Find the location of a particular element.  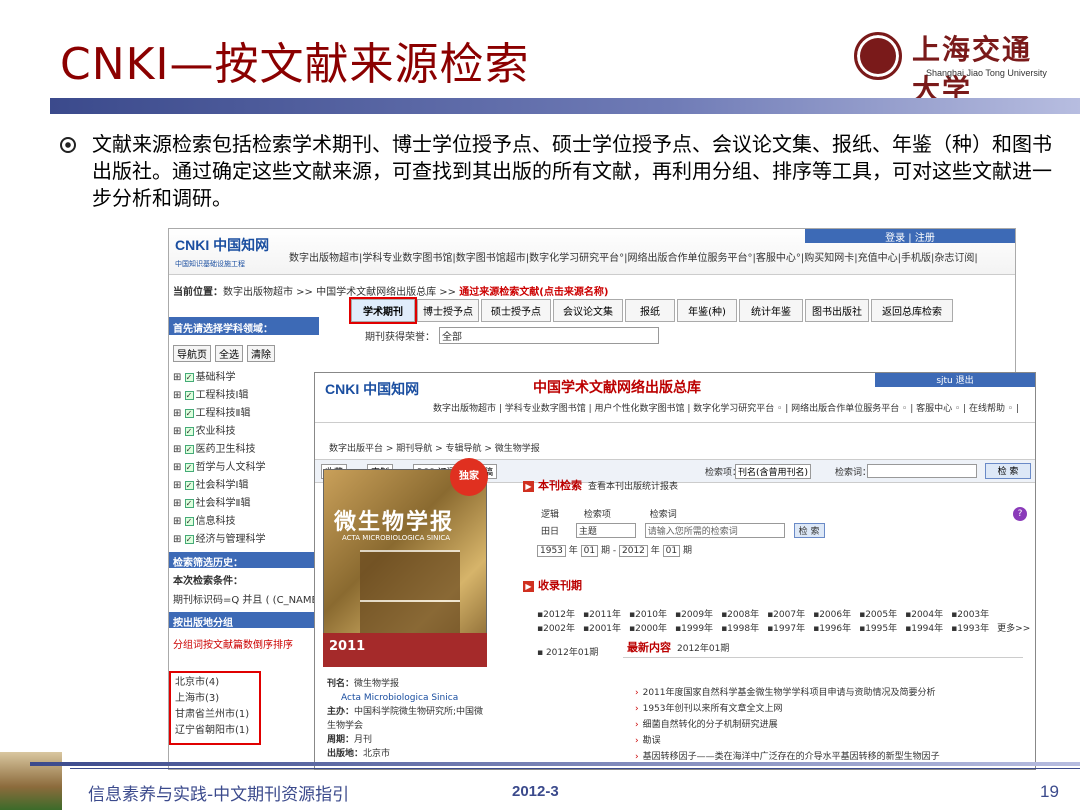

tab-master: 硕士授予点 is located at coordinates (516, 310).